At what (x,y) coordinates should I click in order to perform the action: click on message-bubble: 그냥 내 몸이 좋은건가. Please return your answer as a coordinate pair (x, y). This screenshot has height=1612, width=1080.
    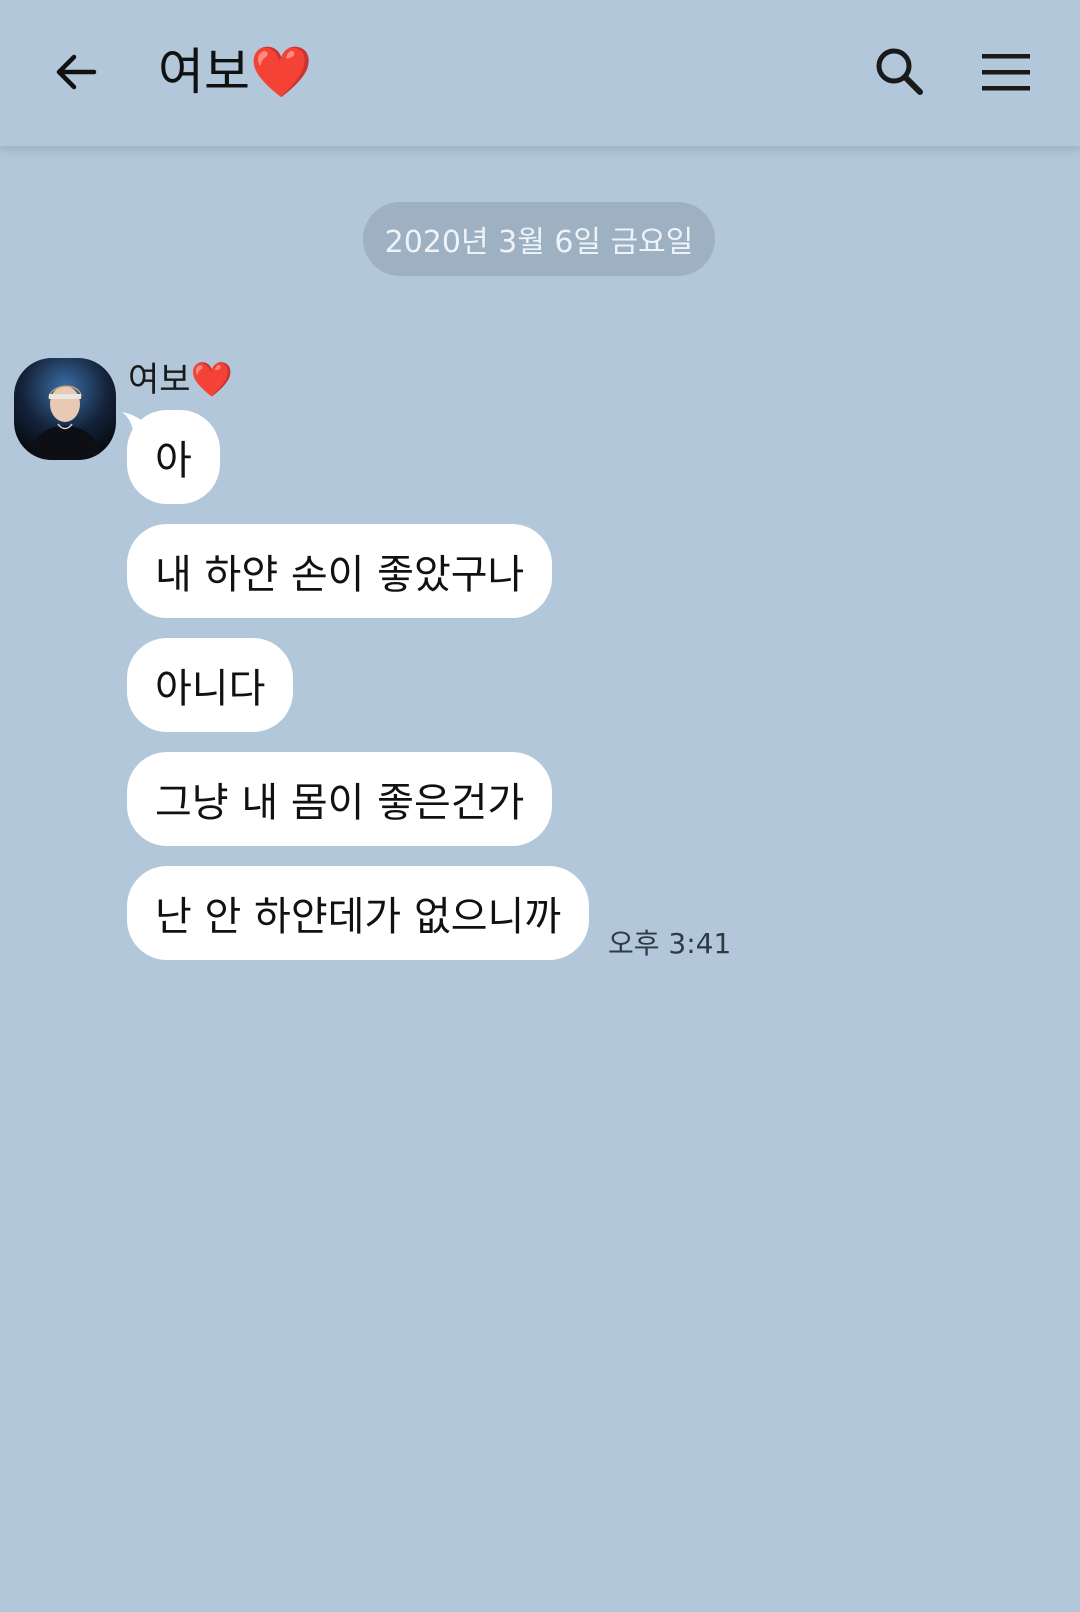
    Looking at the image, I should click on (340, 799).